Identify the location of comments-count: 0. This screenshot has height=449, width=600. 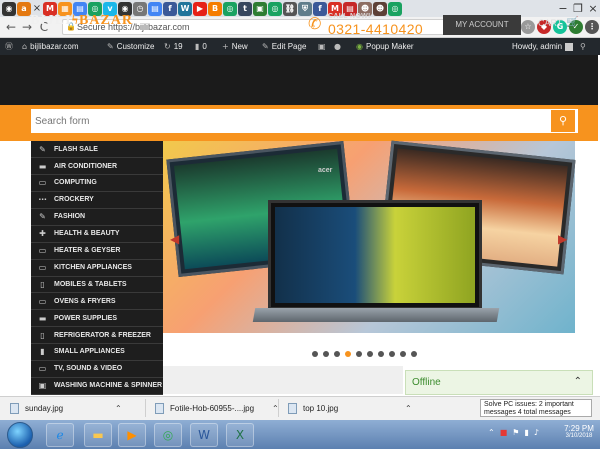
(204, 46).